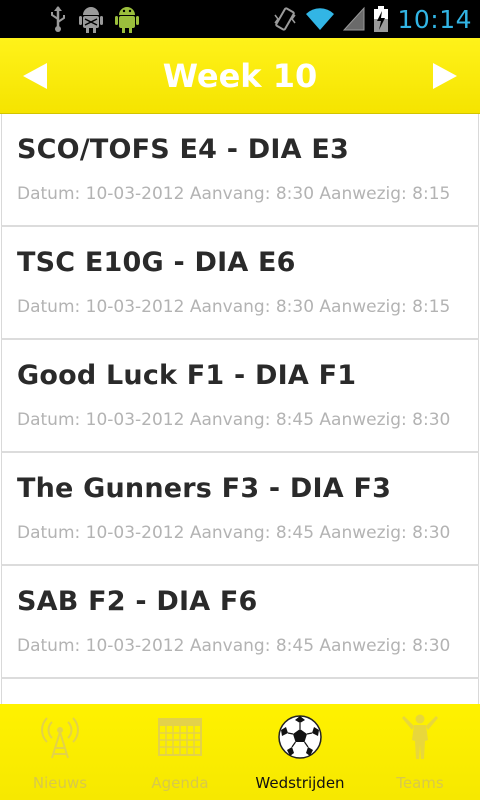  What do you see at coordinates (381, 19) in the screenshot?
I see `battery-charging-icon` at bounding box center [381, 19].